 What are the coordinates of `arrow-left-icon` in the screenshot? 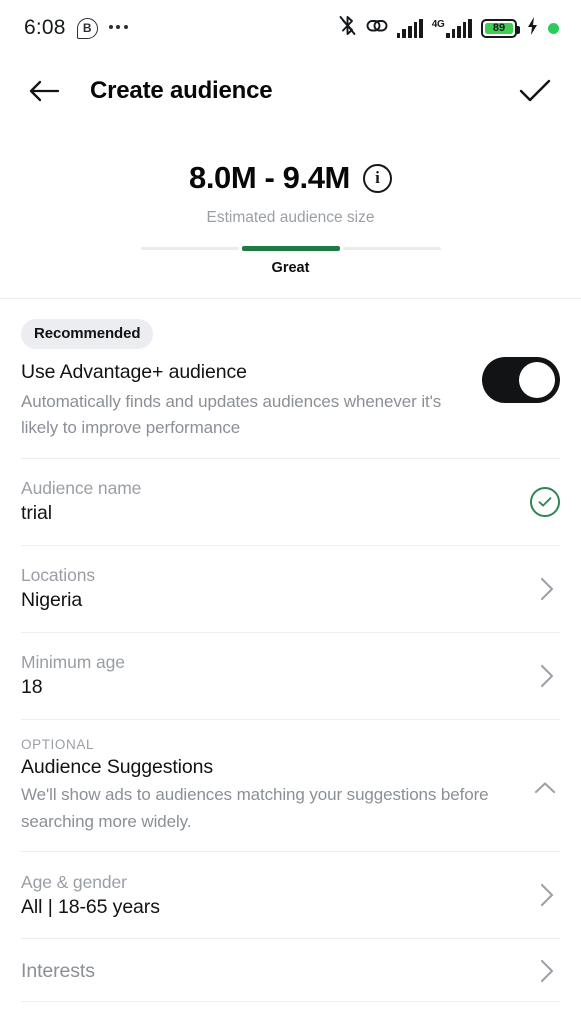 It's located at (44, 91).